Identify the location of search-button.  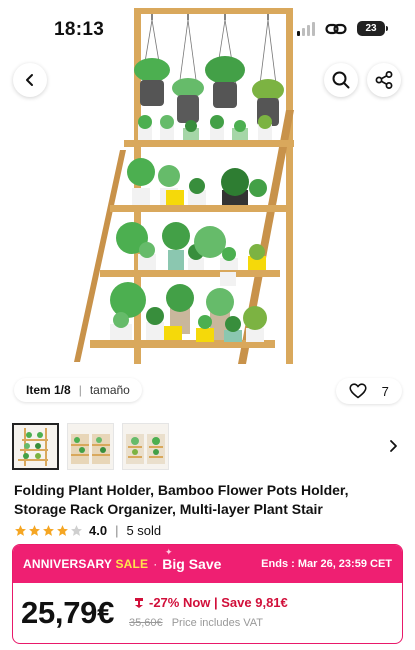
(341, 80).